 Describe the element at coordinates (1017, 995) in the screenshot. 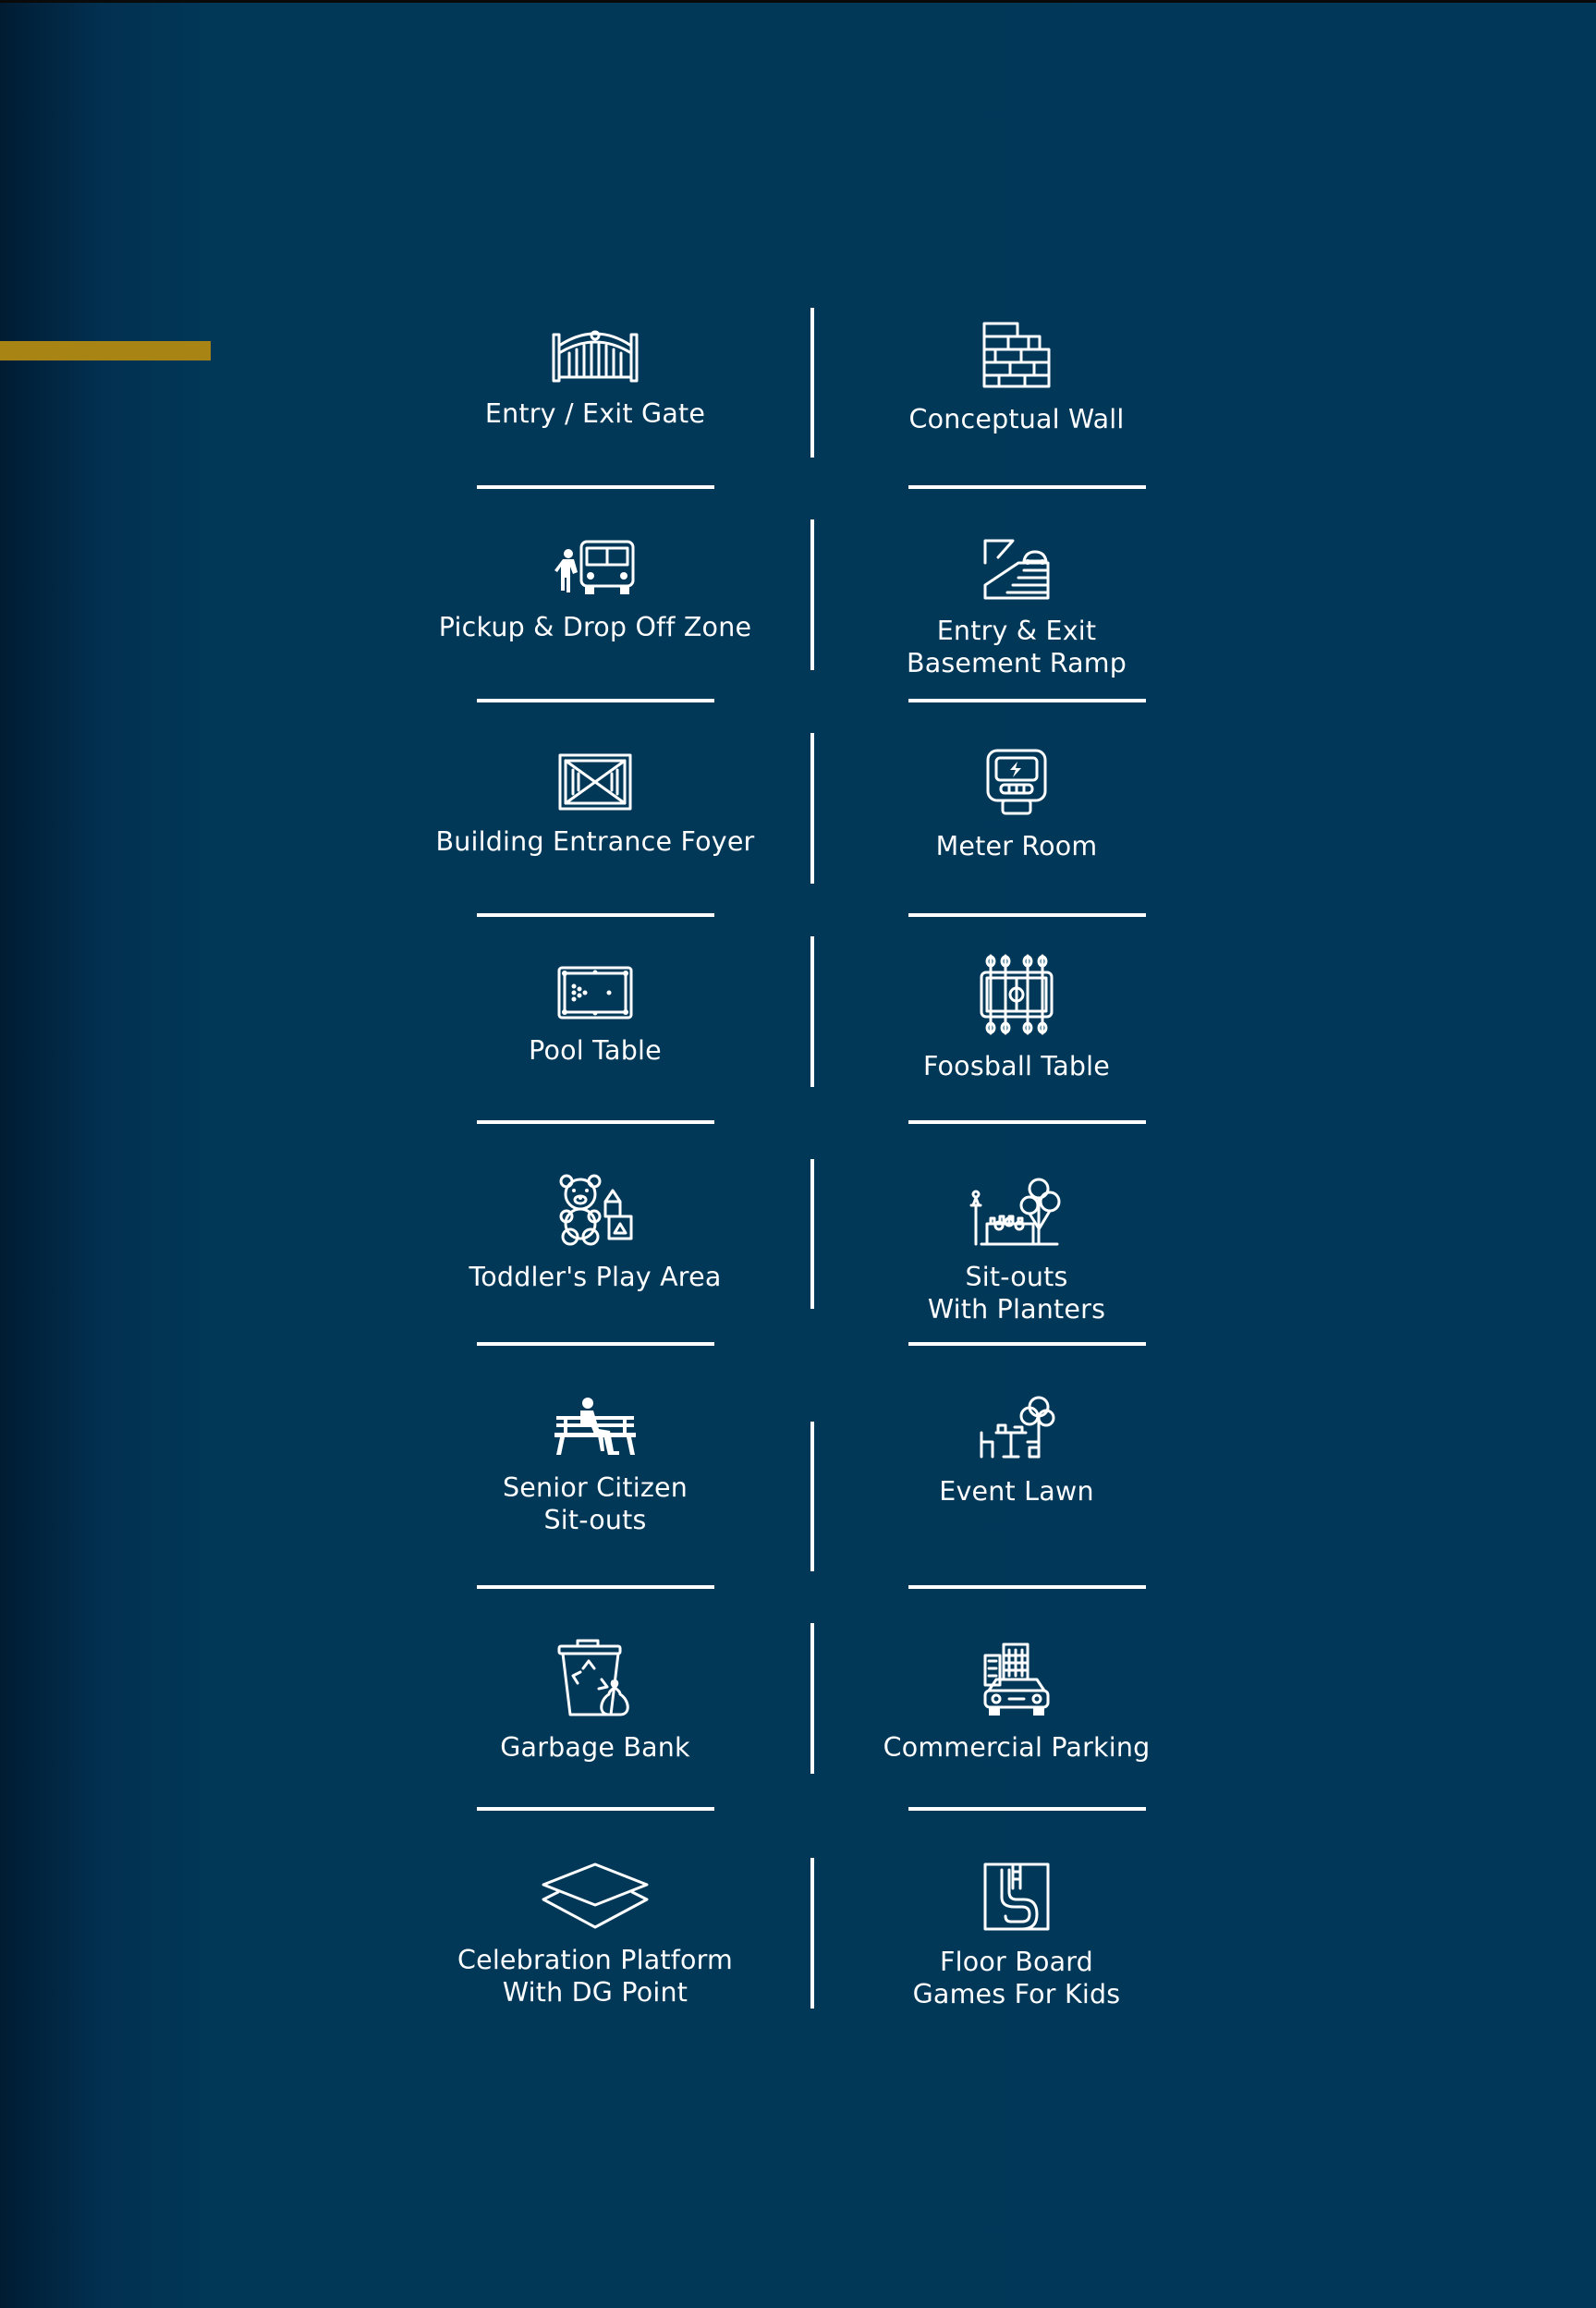

I see `foosball-table-icon` at that location.